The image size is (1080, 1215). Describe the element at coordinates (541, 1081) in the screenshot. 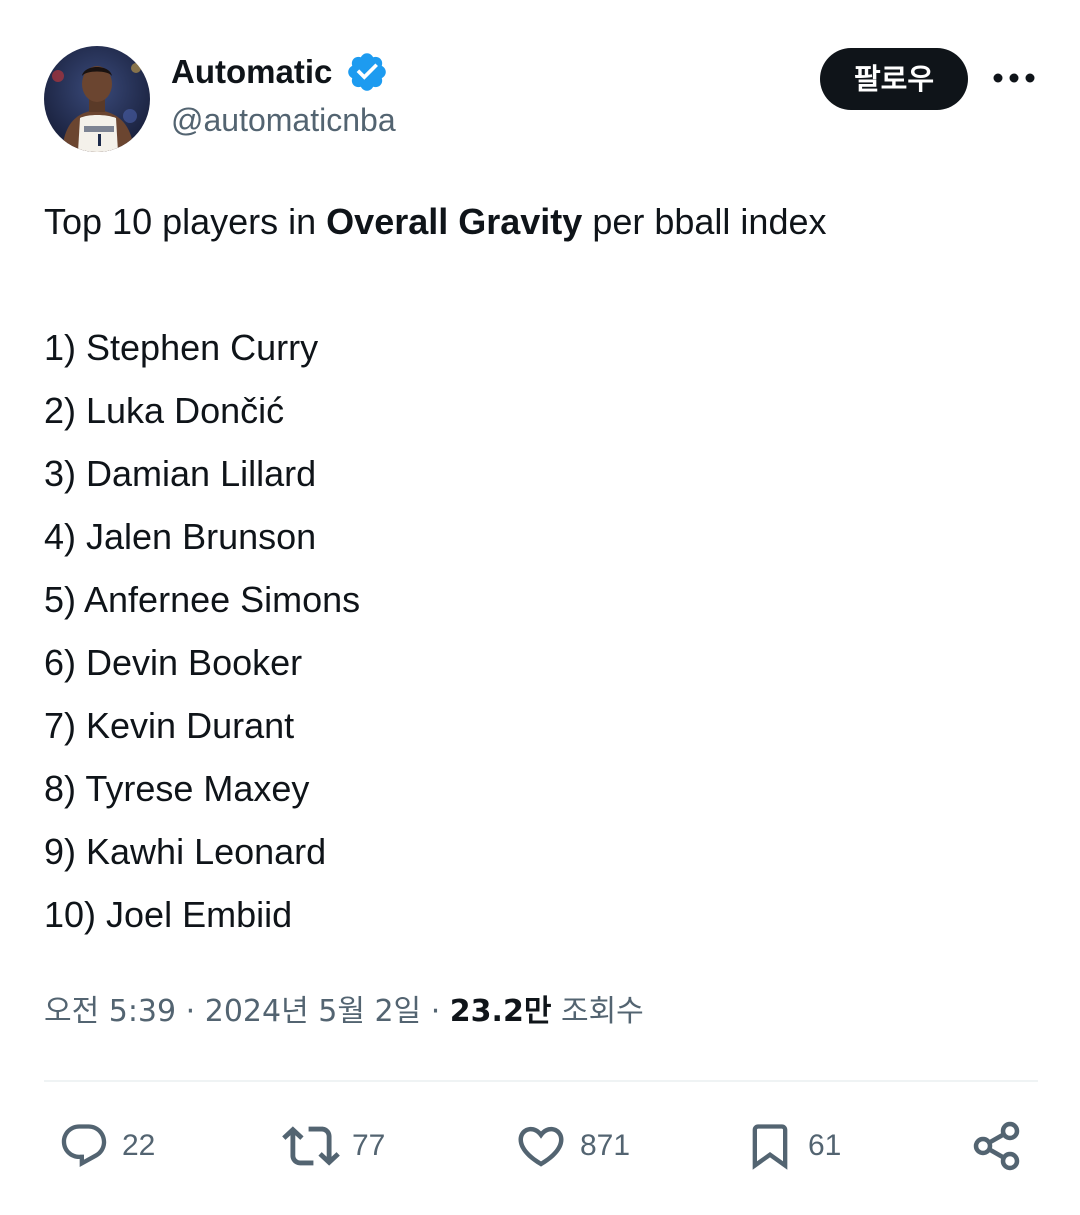

I see `divider` at that location.